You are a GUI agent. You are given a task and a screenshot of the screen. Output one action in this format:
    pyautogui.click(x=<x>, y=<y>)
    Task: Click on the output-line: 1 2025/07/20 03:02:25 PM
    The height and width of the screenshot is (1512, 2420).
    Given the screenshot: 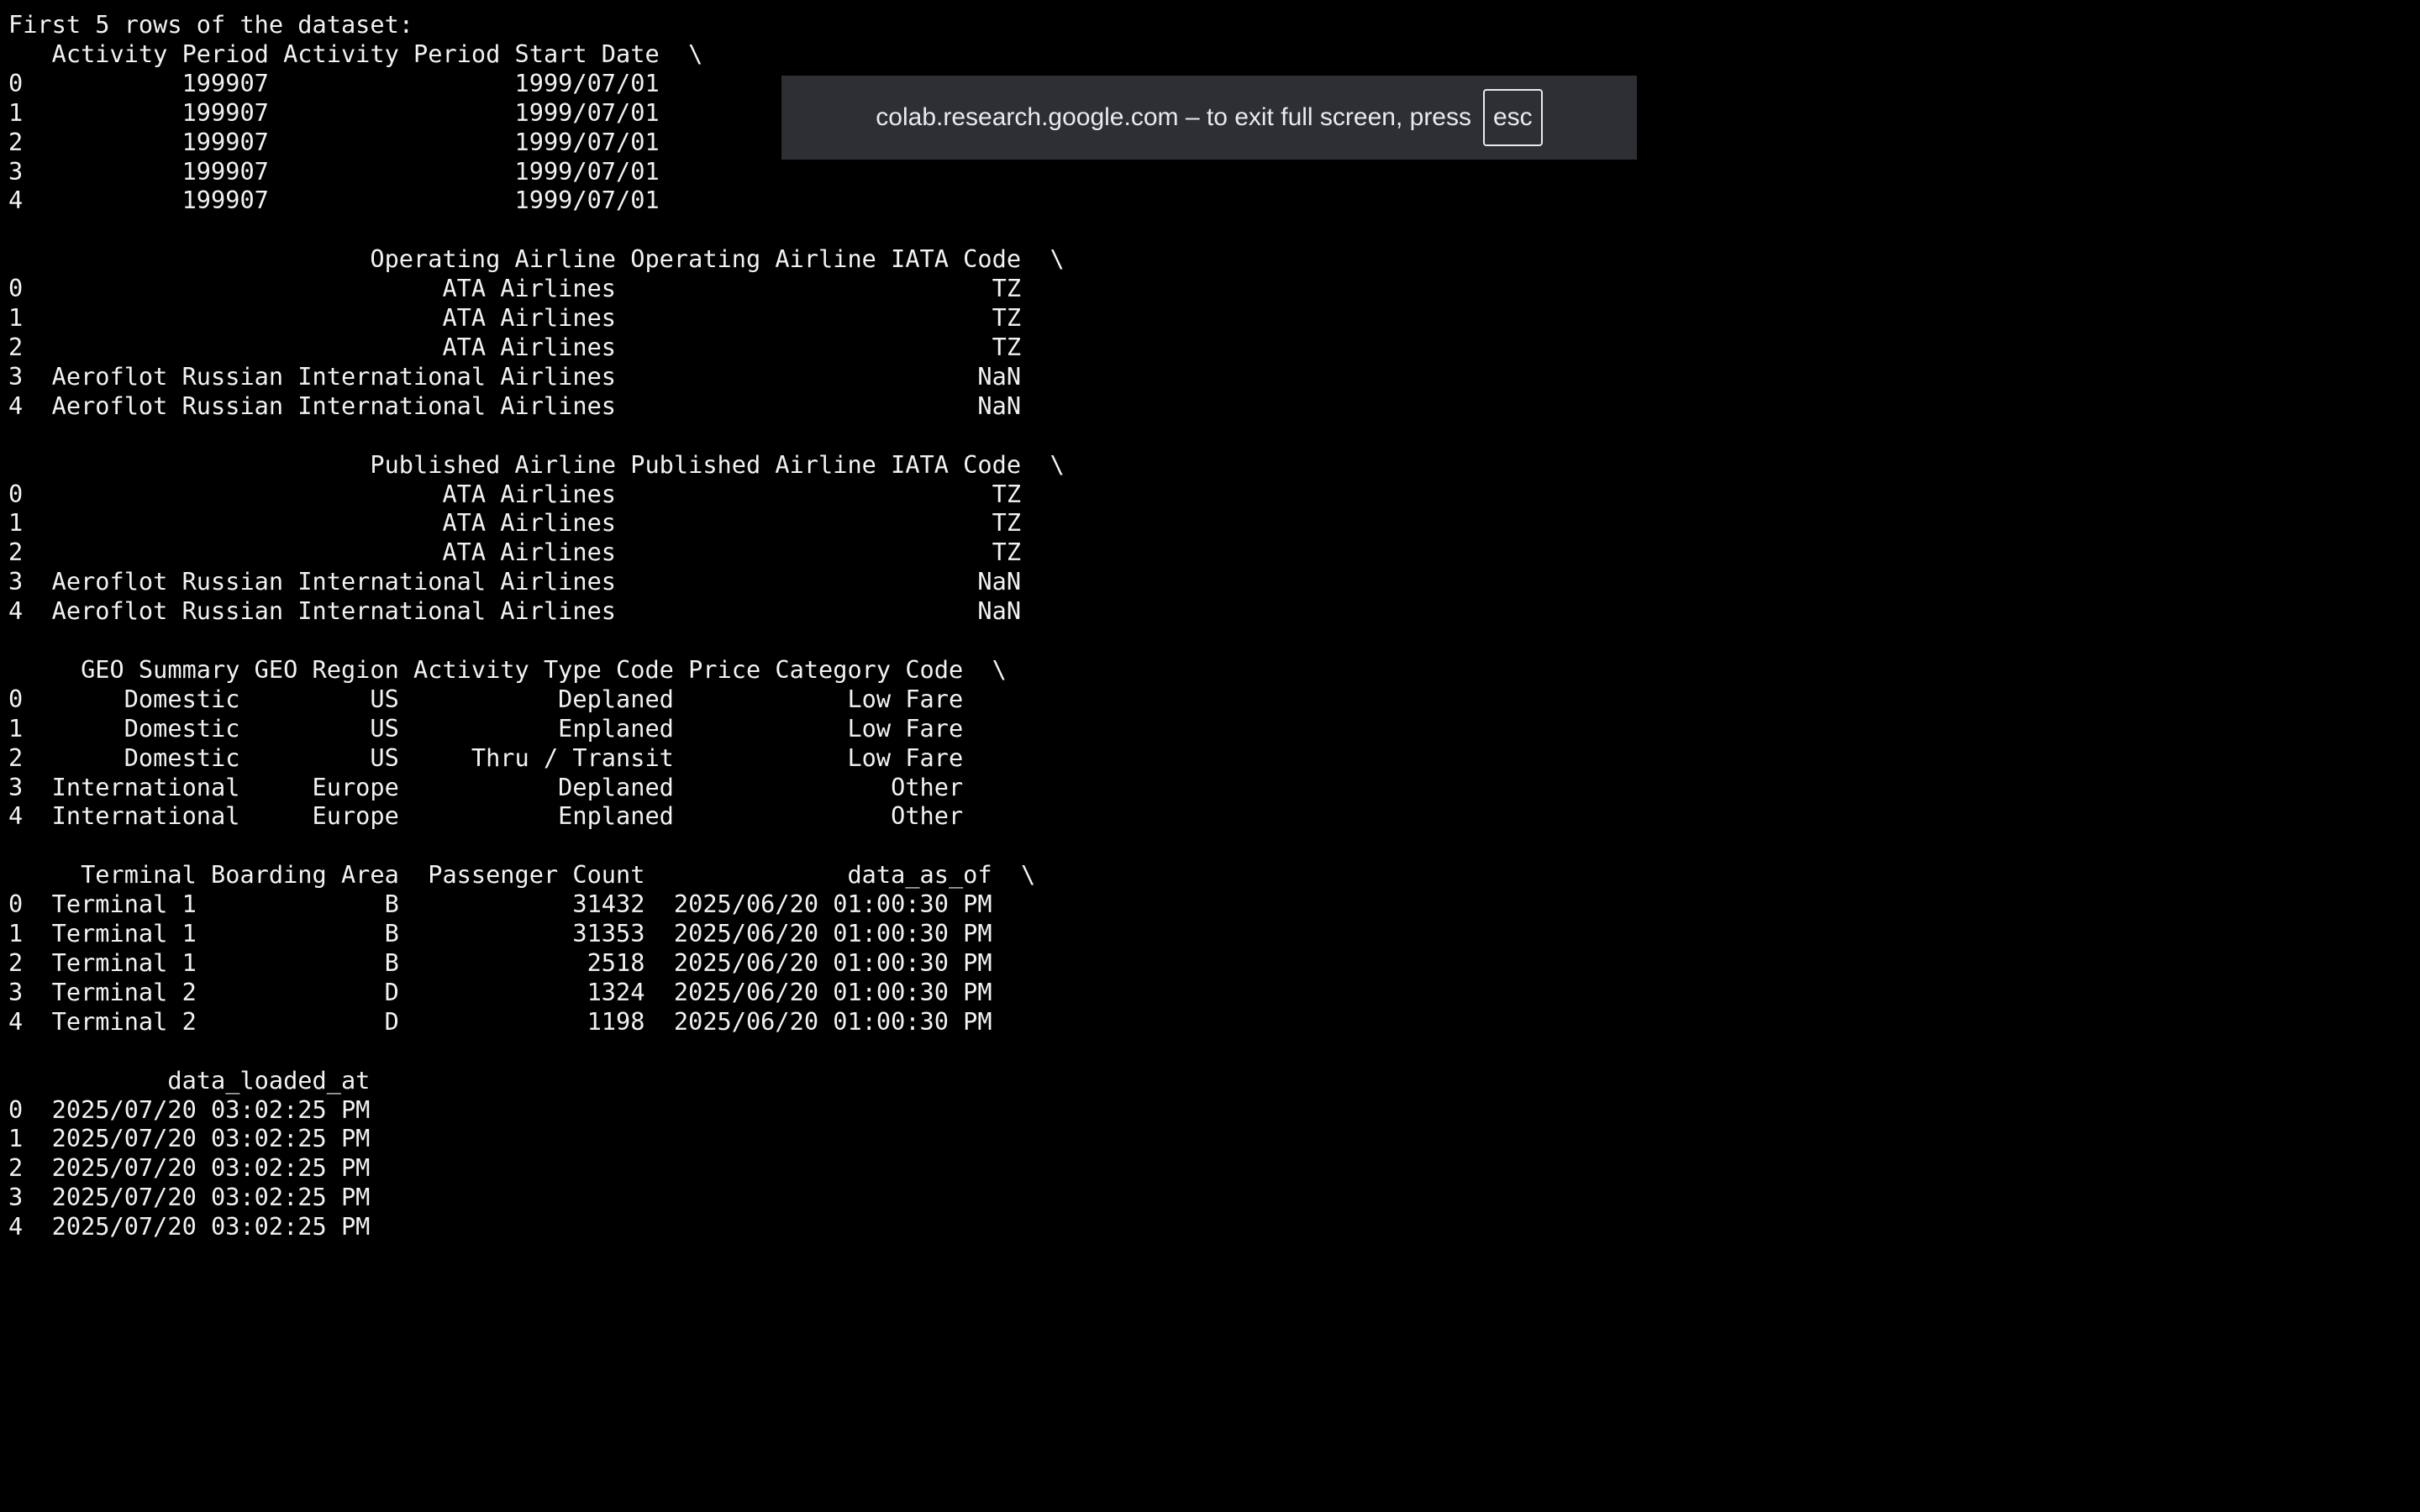 What is the action you would take?
    pyautogui.click(x=203, y=1138)
    